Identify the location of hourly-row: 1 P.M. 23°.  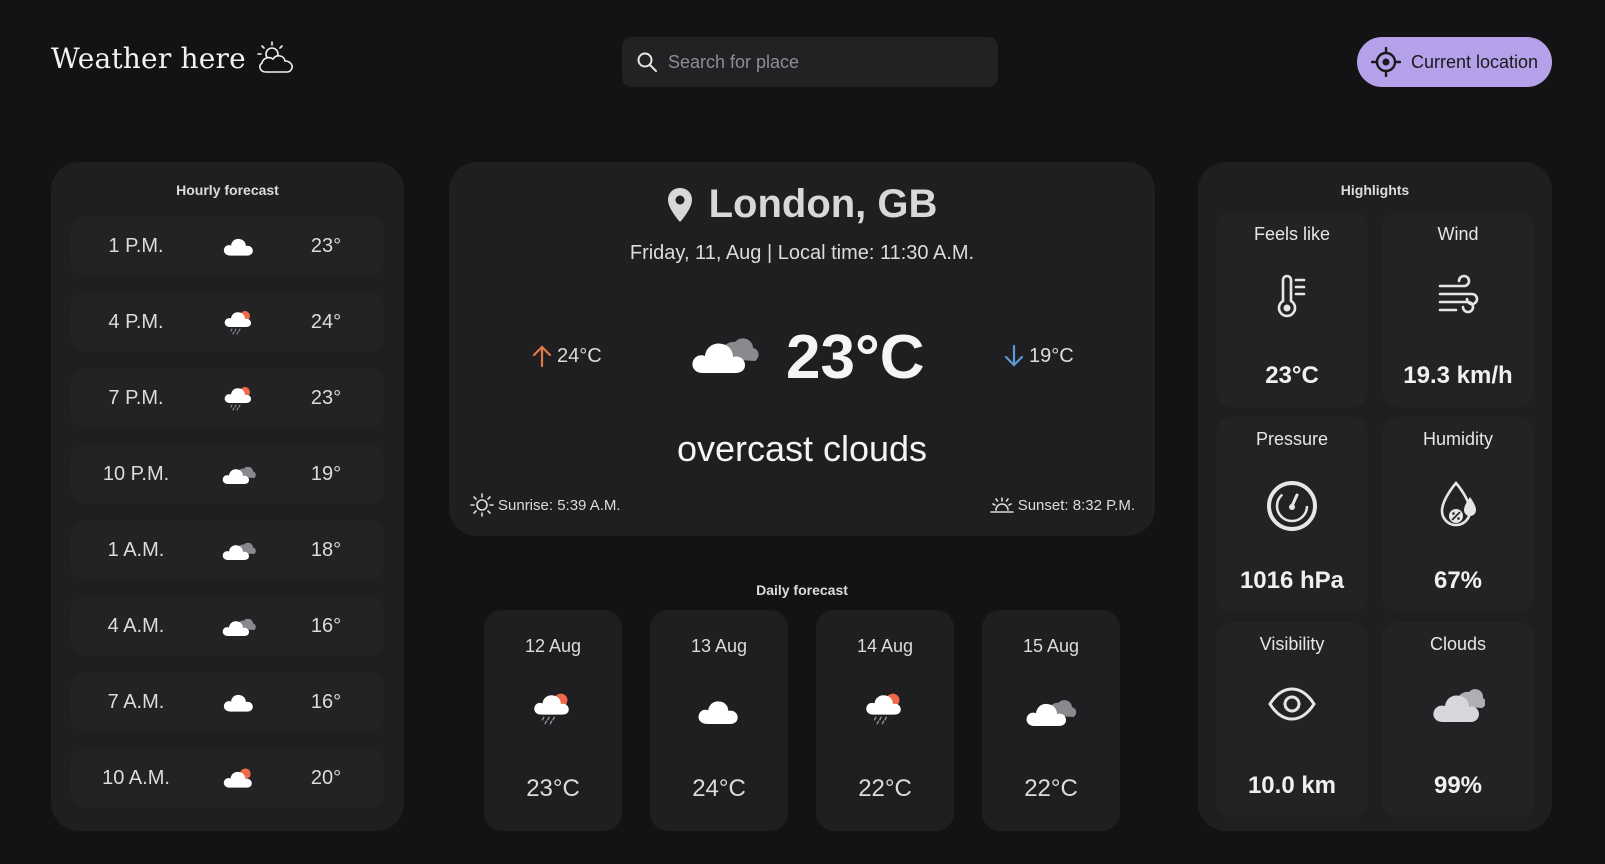
(227, 246).